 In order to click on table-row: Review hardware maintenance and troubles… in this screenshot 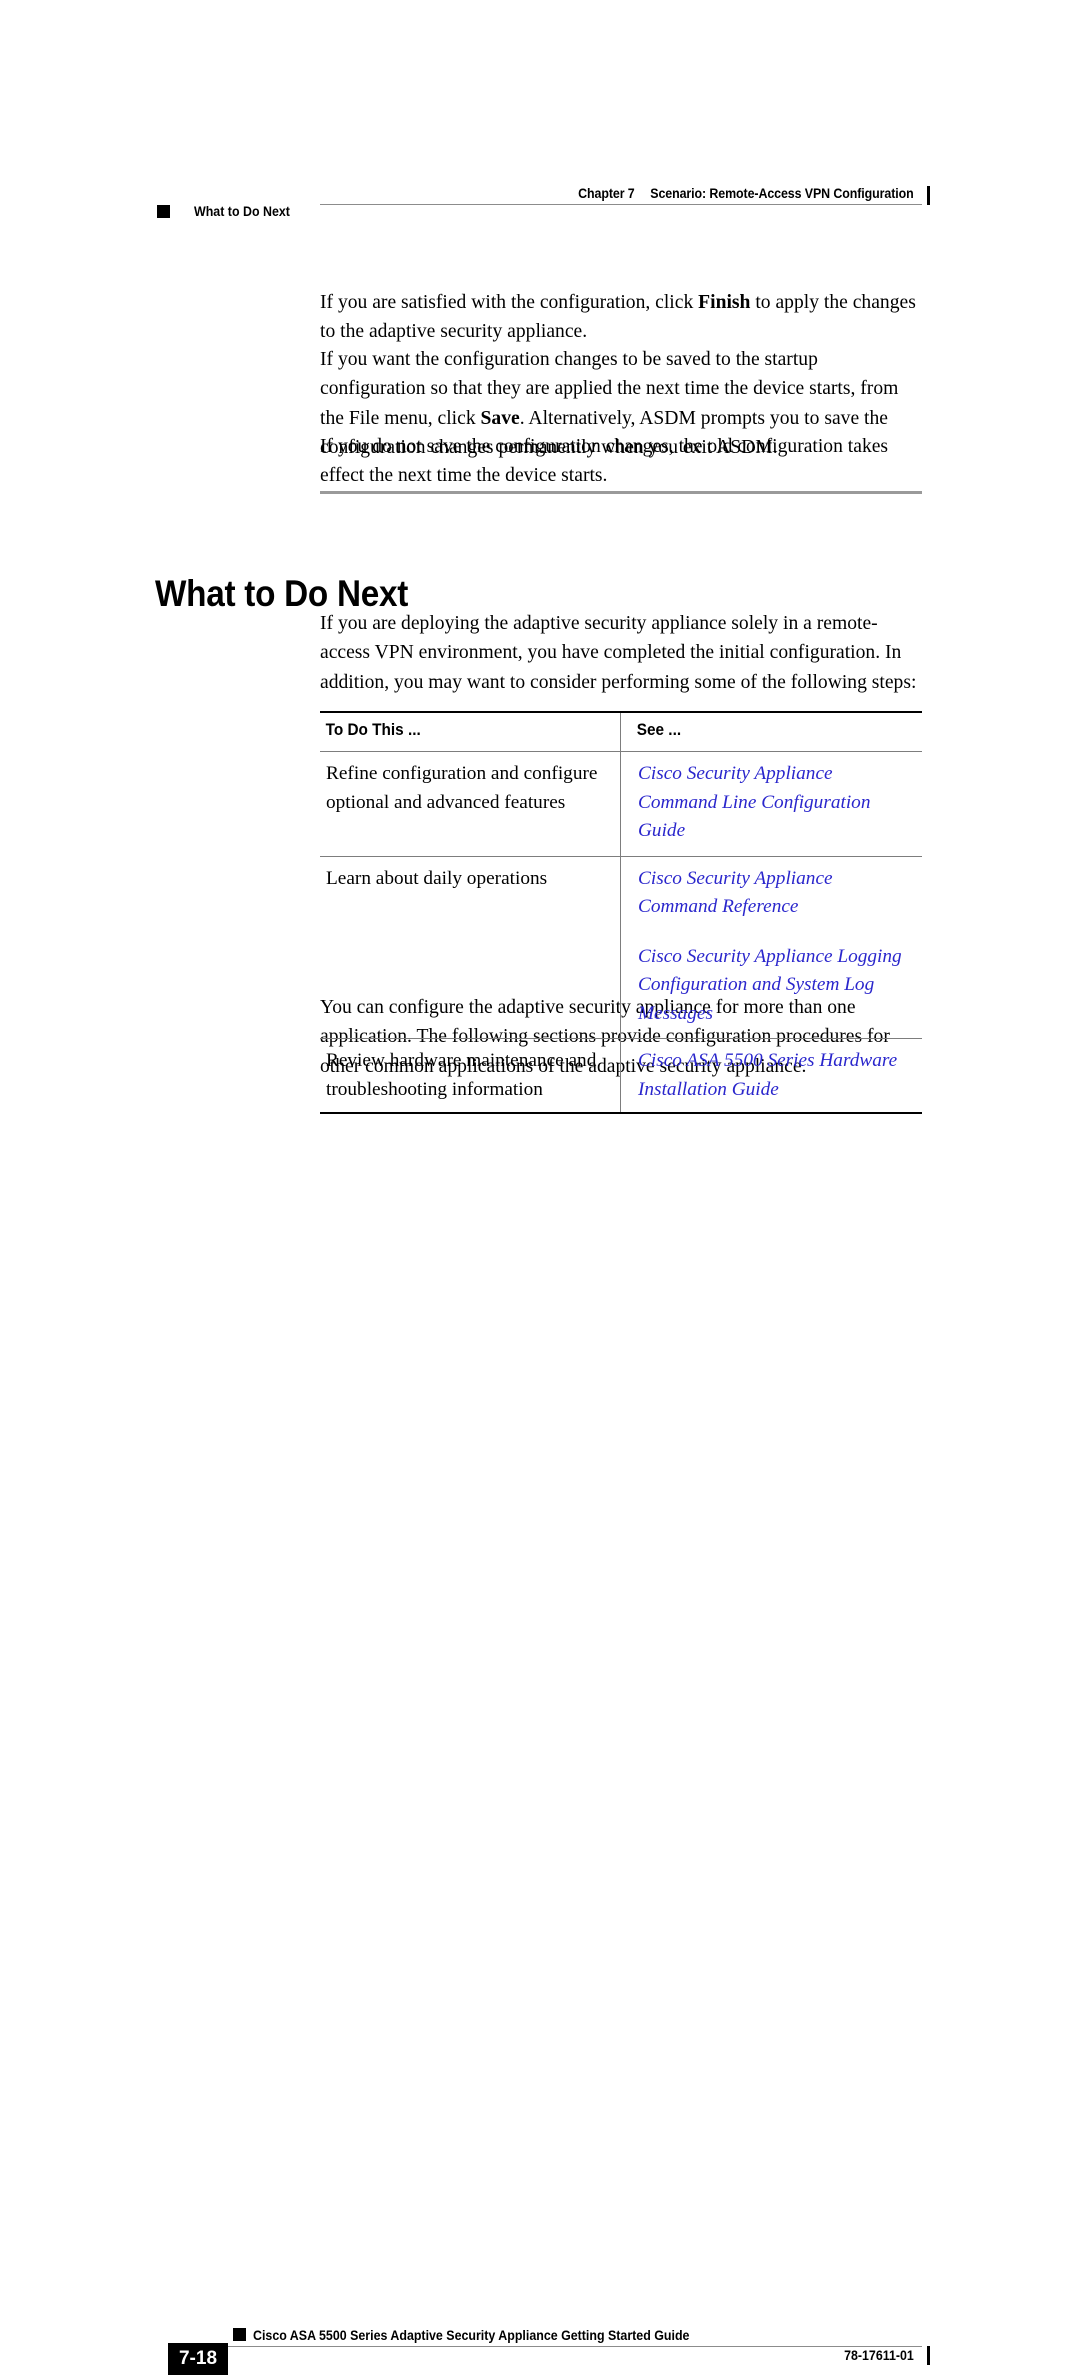, I will do `click(621, 1076)`.